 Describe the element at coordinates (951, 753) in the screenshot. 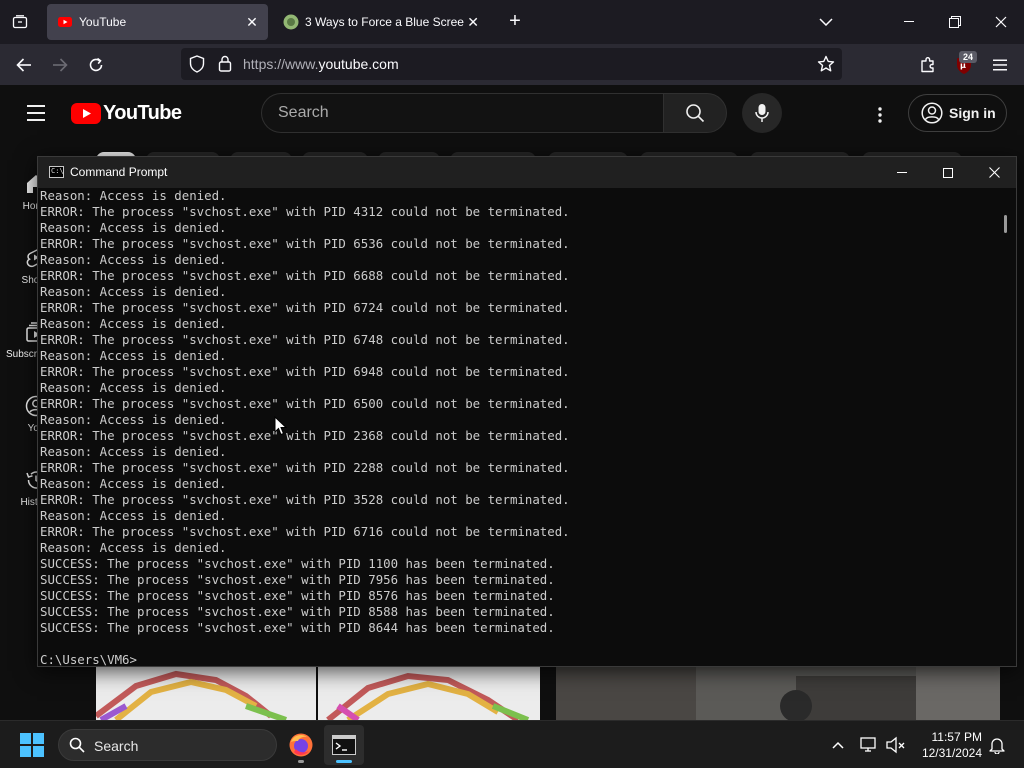

I see `clock-date: 12/31/2024` at that location.